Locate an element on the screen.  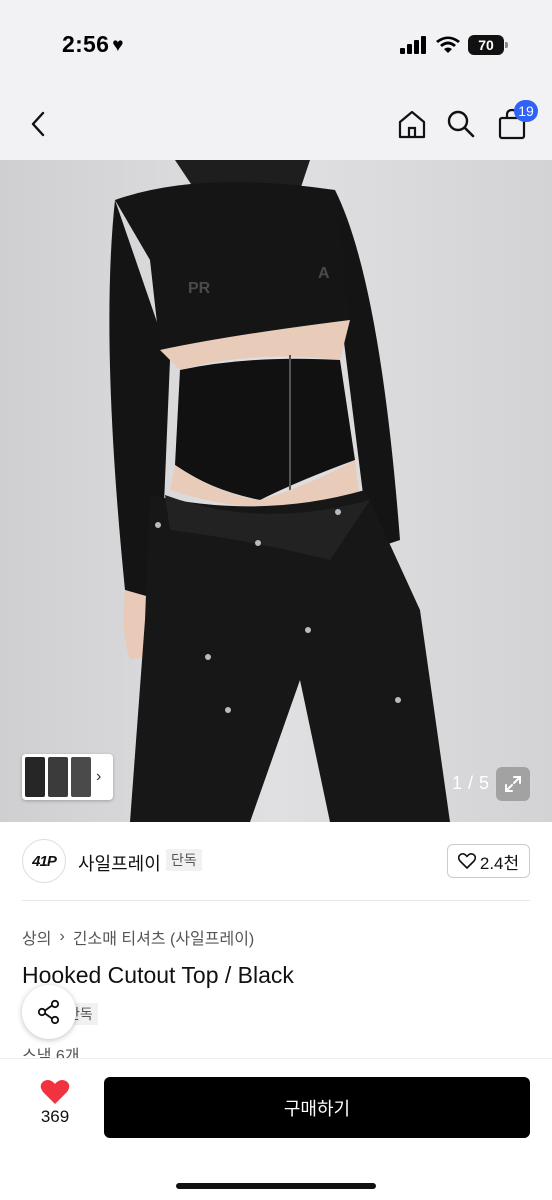
wish-count: 369 is located at coordinates (55, 1116).